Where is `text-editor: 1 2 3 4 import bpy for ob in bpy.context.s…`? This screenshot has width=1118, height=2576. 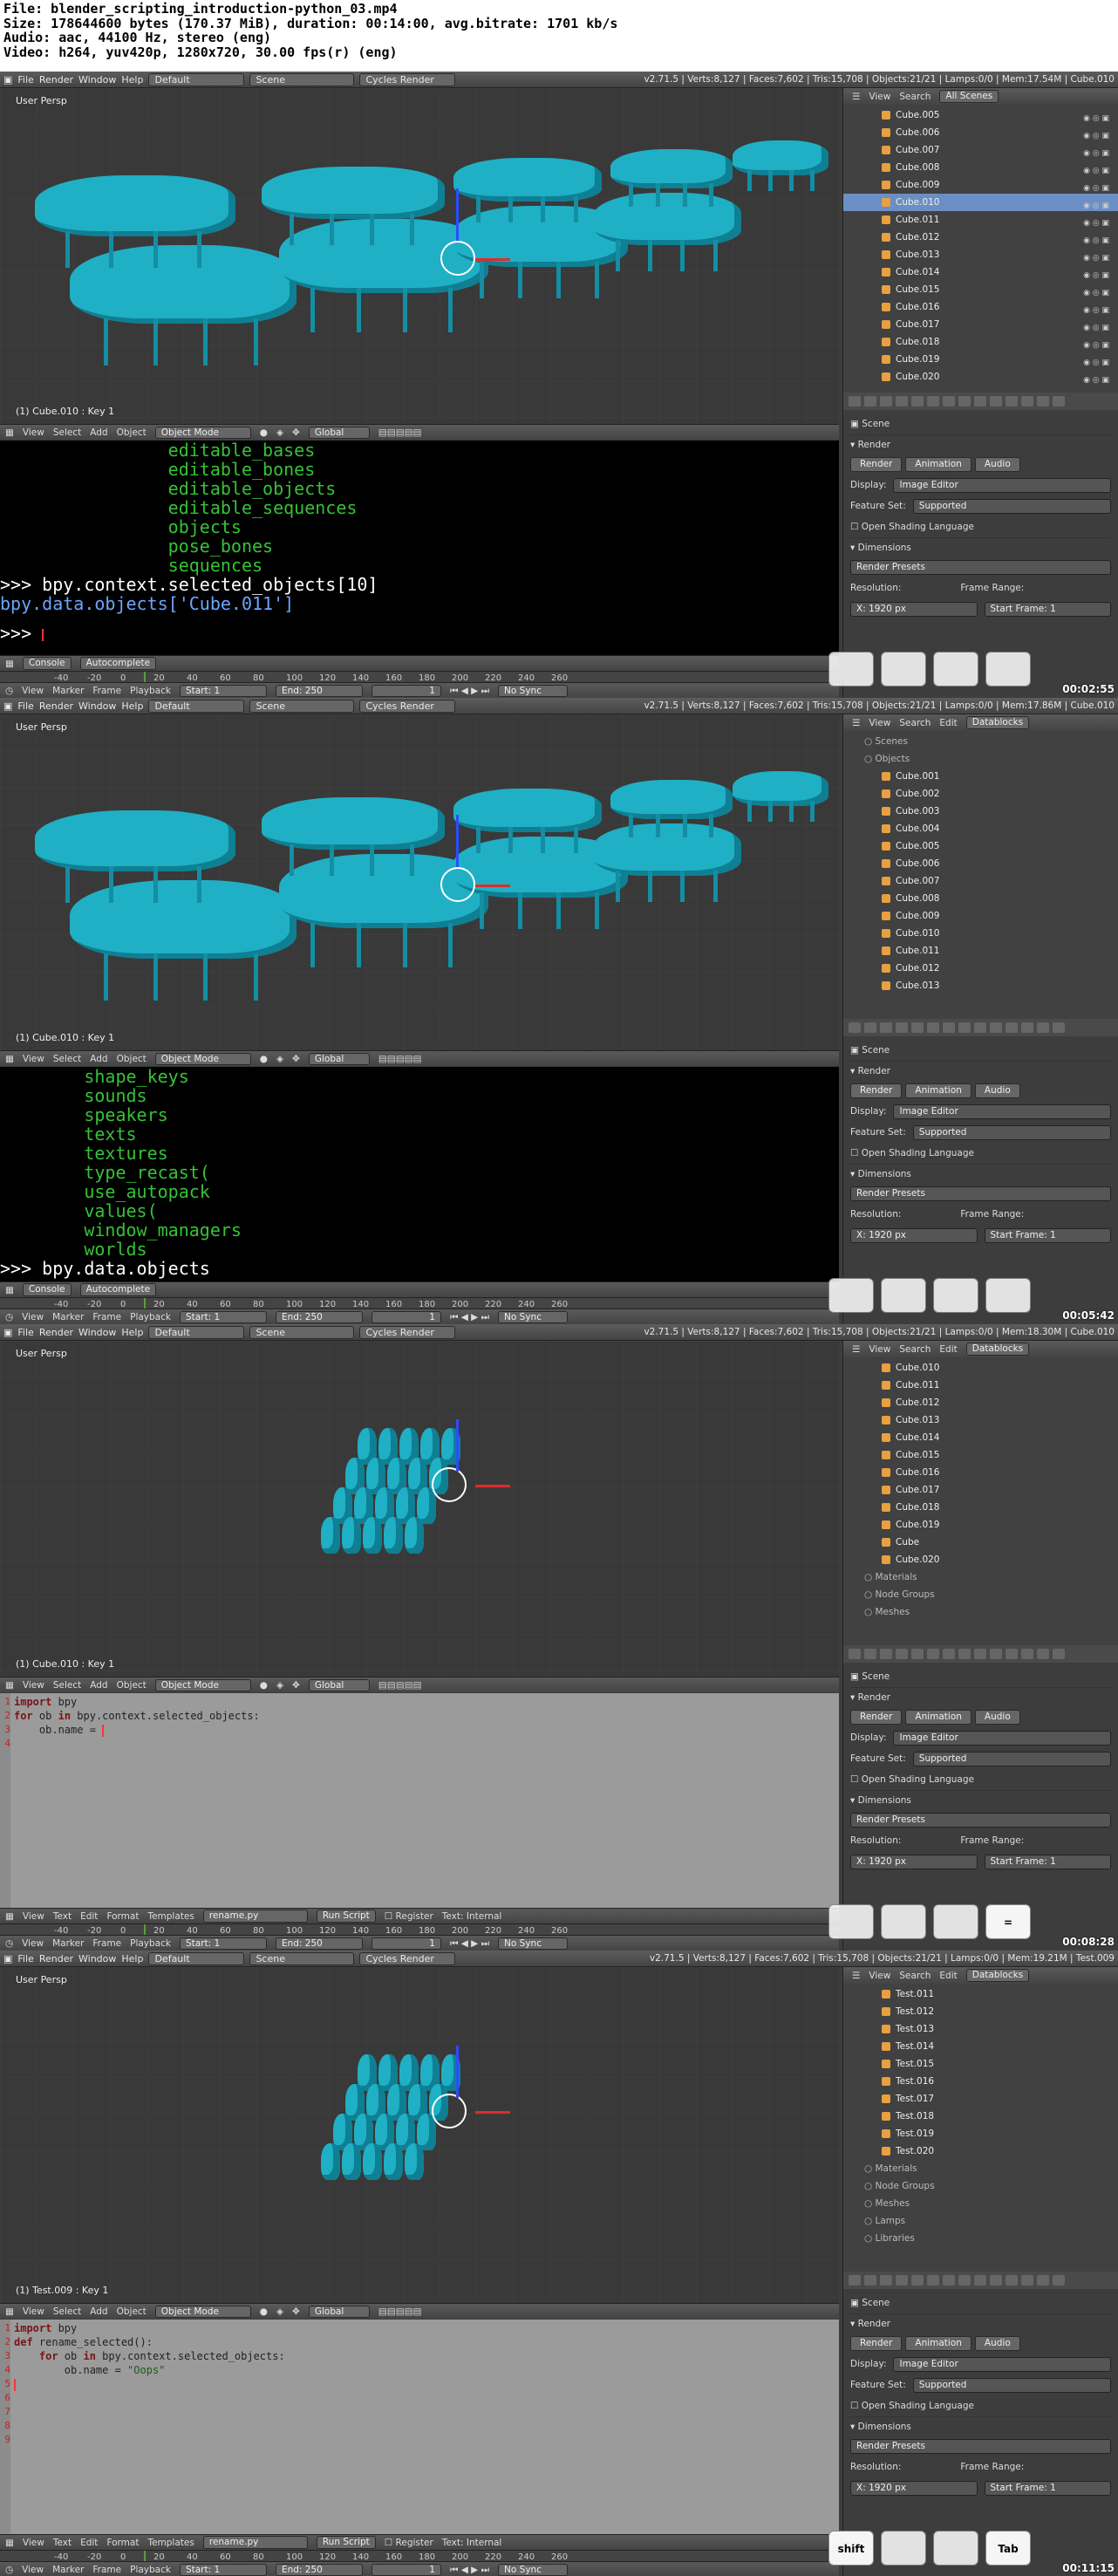
text-editor: 1 2 3 4 import bpy for ob in bpy.context.s… is located at coordinates (419, 1800).